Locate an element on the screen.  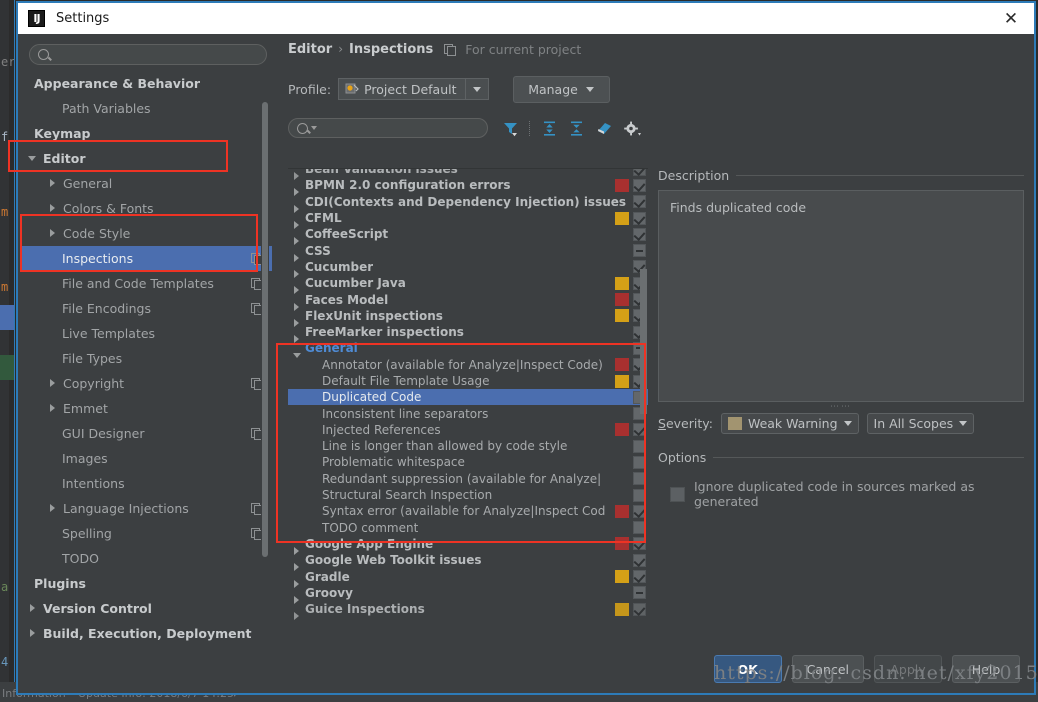
collapse-all-icon is located at coordinates (576, 128).